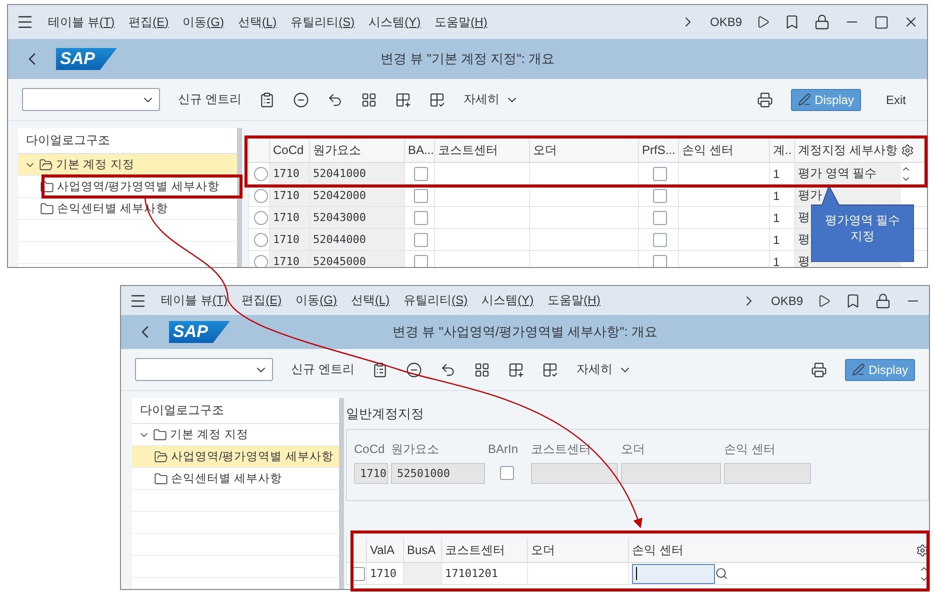  Describe the element at coordinates (848, 150) in the screenshot. I see `column-header: 계정지정 세부사항` at that location.